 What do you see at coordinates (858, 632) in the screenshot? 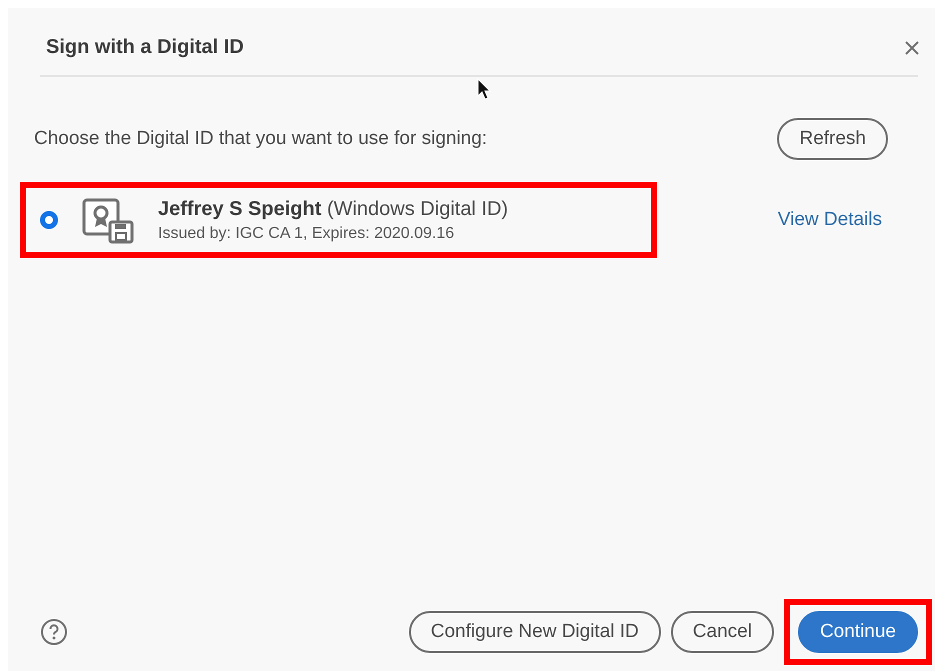
I see `continue-button: Continue` at bounding box center [858, 632].